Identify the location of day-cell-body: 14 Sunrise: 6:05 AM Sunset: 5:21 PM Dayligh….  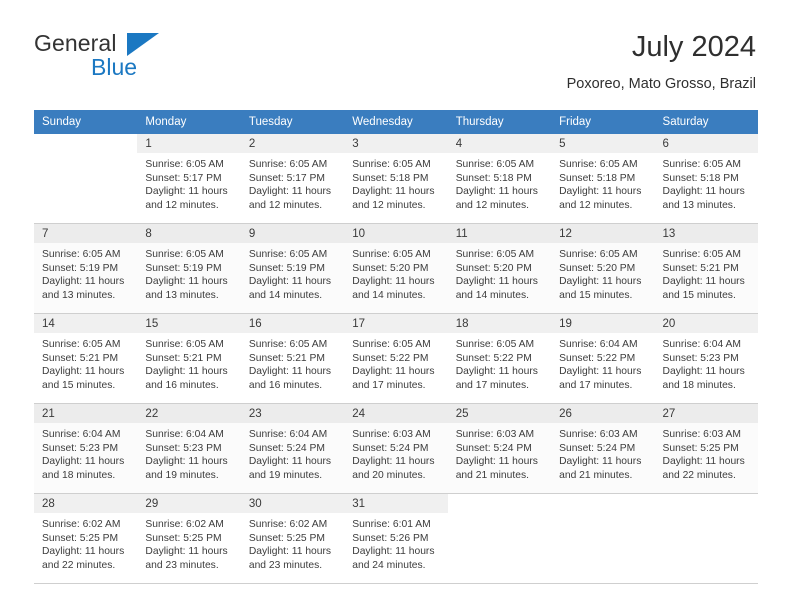
(86, 359).